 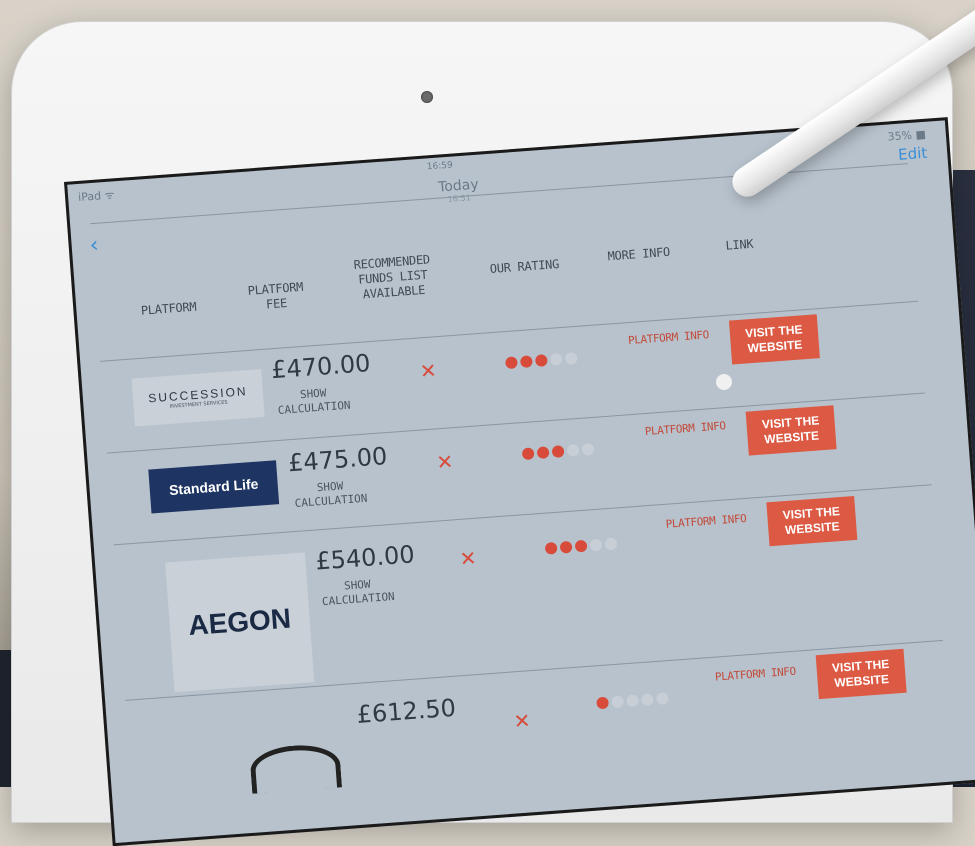 I want to click on platform-fee-value: £612.50, so click(x=406, y=711).